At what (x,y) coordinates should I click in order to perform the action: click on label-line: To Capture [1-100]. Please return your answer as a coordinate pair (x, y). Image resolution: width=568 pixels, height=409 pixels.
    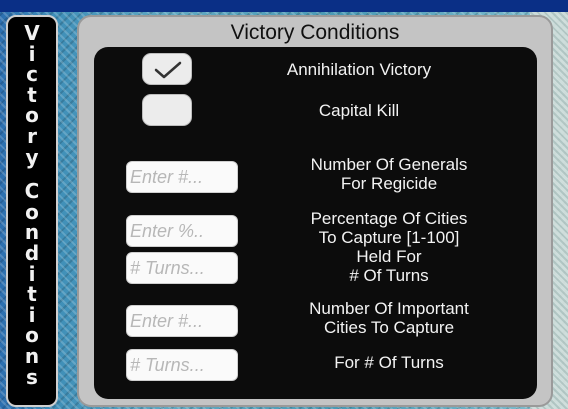
    Looking at the image, I should click on (389, 237).